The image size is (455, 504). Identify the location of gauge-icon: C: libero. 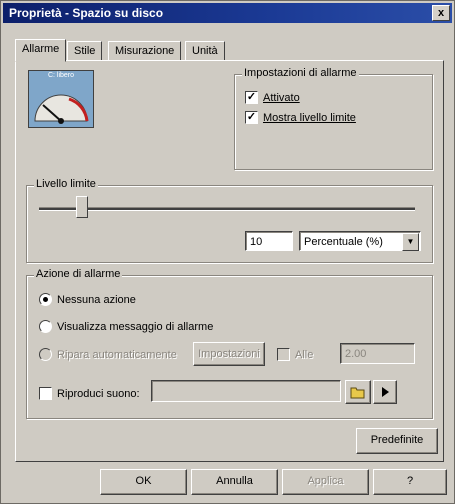
(61, 99).